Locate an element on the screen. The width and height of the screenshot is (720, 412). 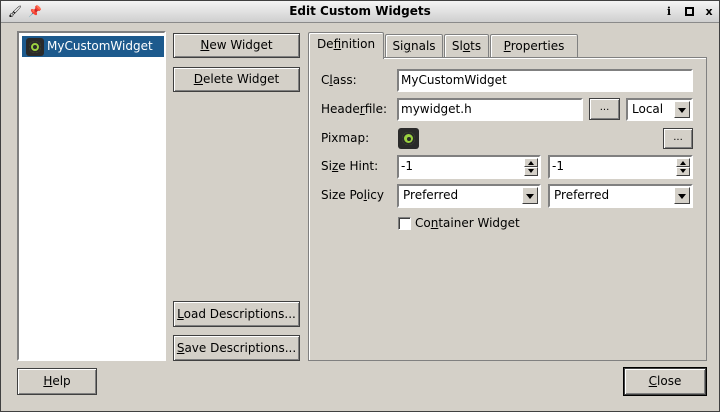
list-item-label: MyCustomWidget is located at coordinates (100, 46).